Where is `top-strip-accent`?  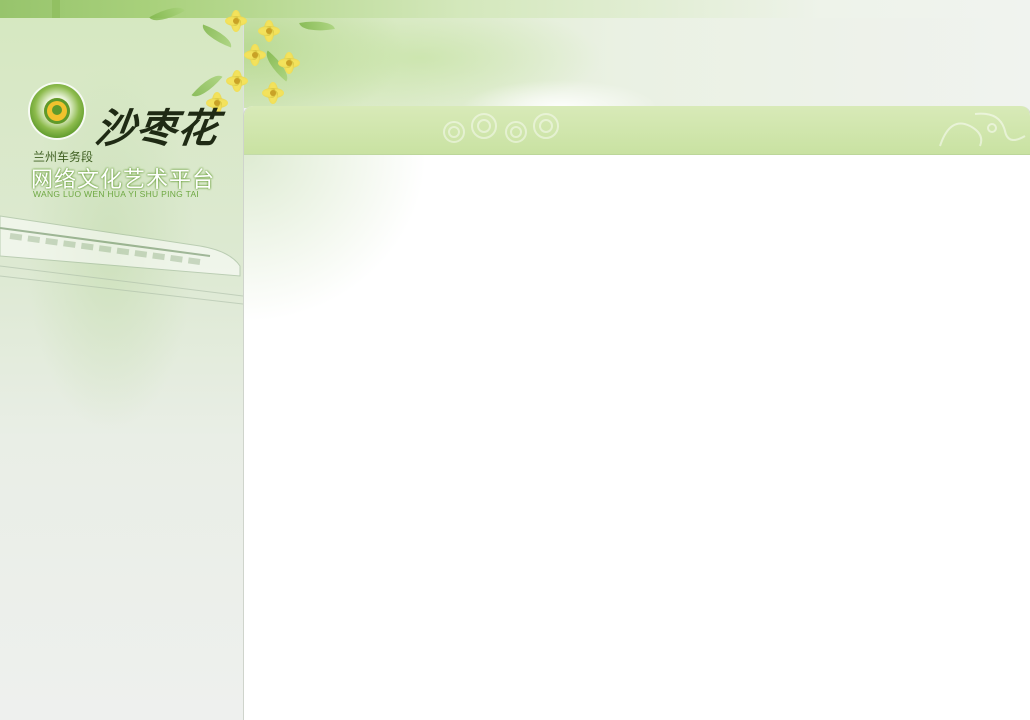 top-strip-accent is located at coordinates (56, 9).